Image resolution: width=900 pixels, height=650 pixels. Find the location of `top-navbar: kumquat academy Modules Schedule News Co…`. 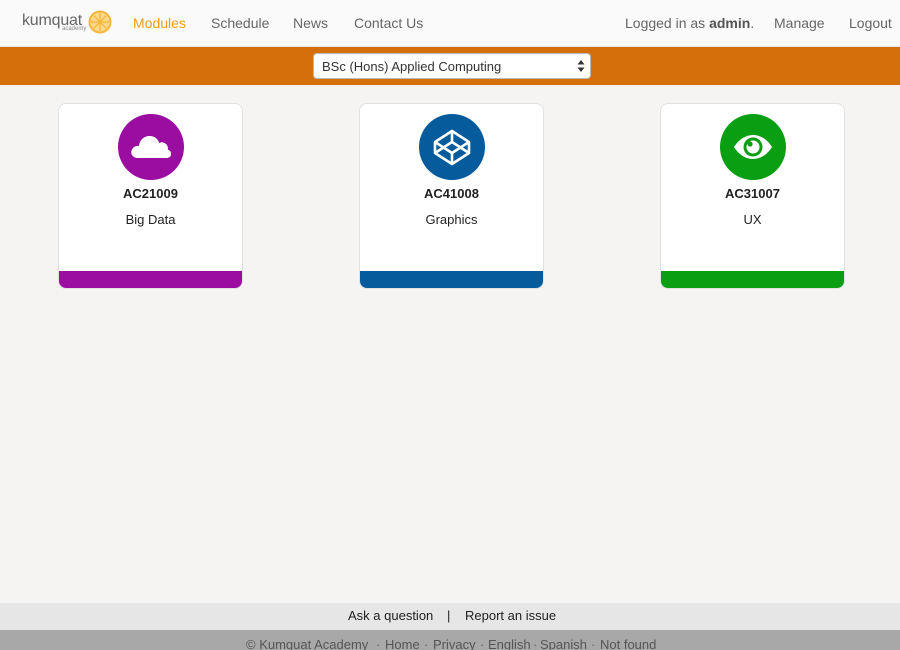

top-navbar: kumquat academy Modules Schedule News Co… is located at coordinates (450, 23).